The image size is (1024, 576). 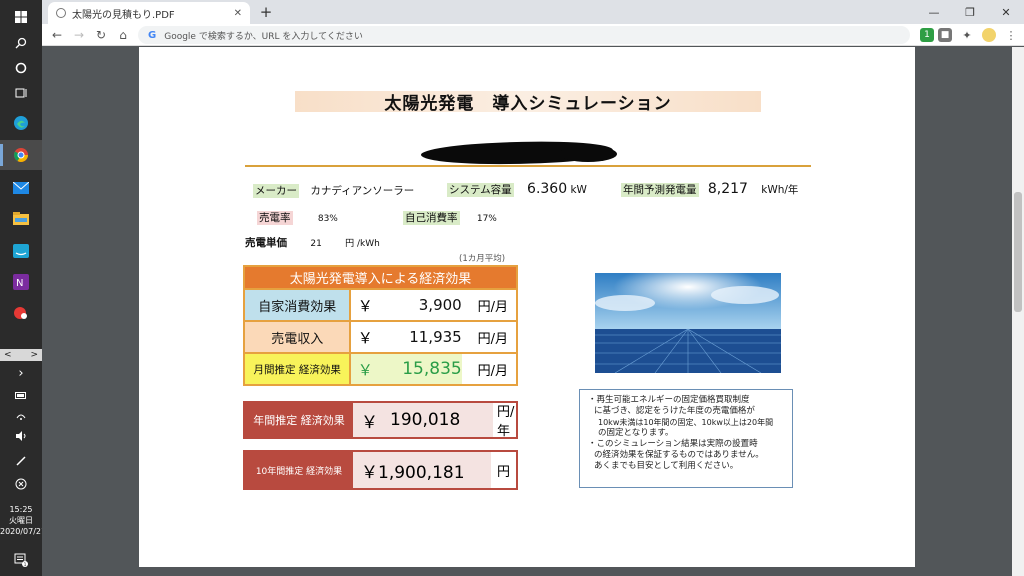 What do you see at coordinates (21, 155) in the screenshot?
I see `chrome-icon` at bounding box center [21, 155].